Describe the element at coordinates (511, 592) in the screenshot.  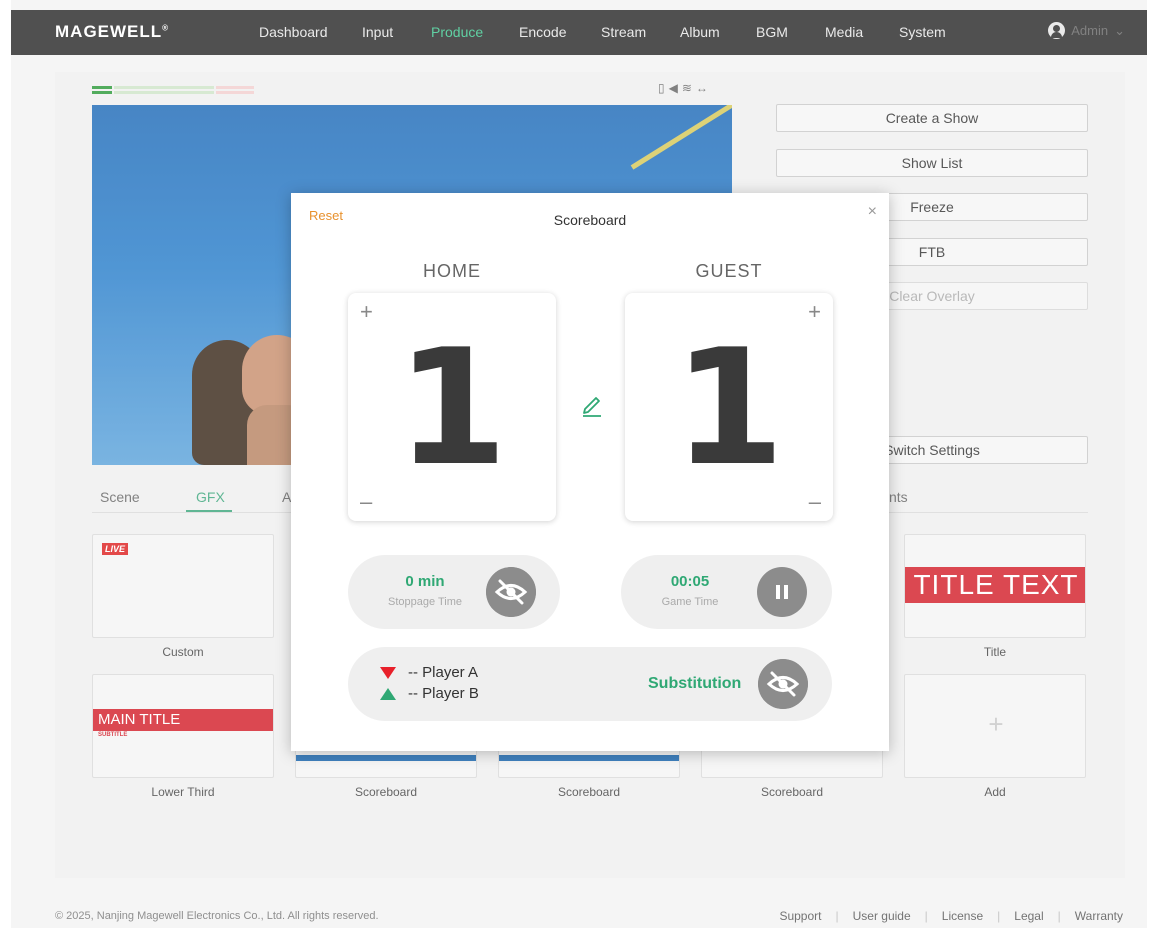
I see `hide-stoppage-icon` at that location.